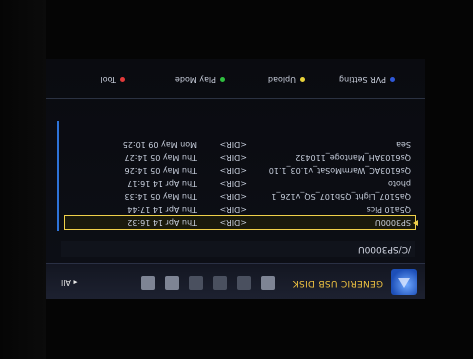 Image resolution: width=473 pixels, height=359 pixels. What do you see at coordinates (200, 79) in the screenshot?
I see `legend-play-mode: Play Mode` at bounding box center [200, 79].